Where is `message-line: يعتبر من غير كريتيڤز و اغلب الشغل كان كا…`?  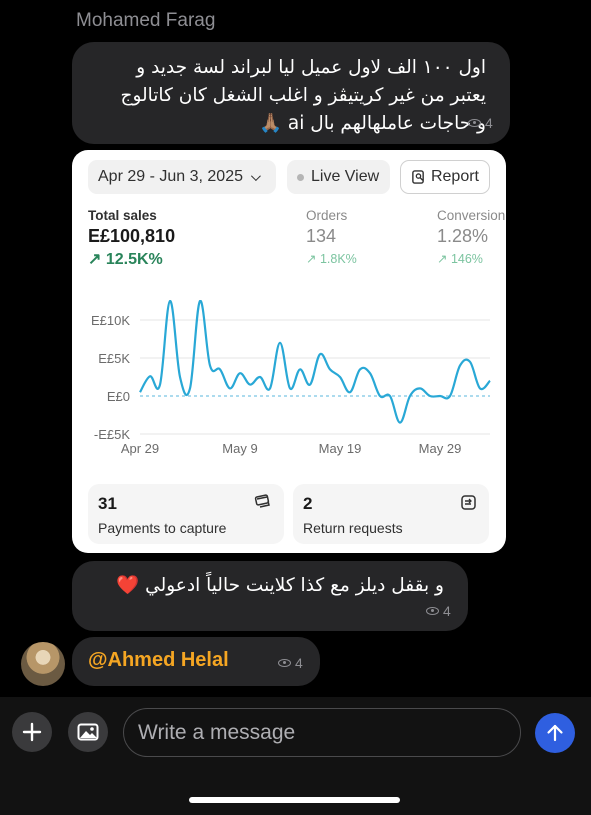 message-line: يعتبر من غير كريتيڤز و اغلب الشغل كان كا… is located at coordinates (303, 95).